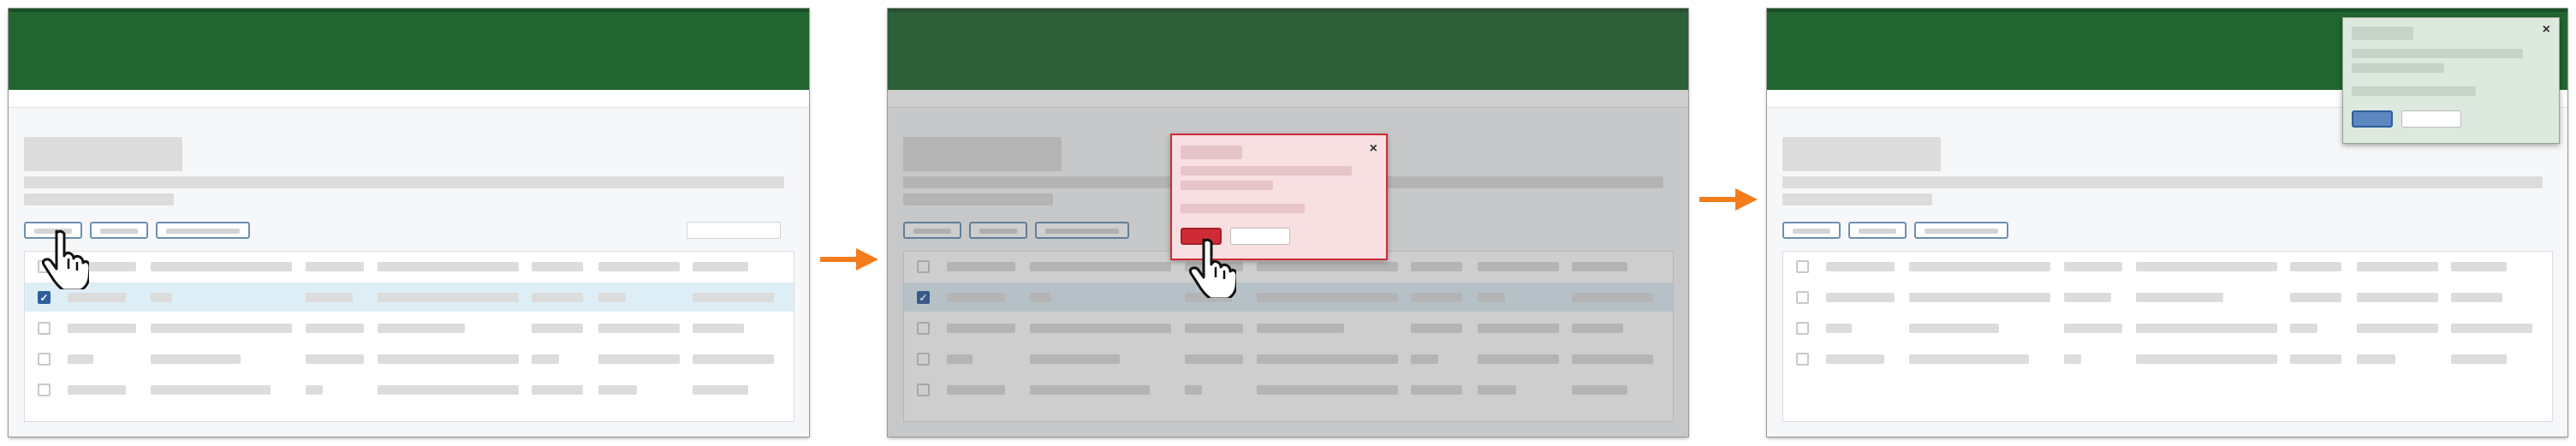  What do you see at coordinates (44, 297) in the screenshot?
I see `checkbox-icon: ✓` at bounding box center [44, 297].